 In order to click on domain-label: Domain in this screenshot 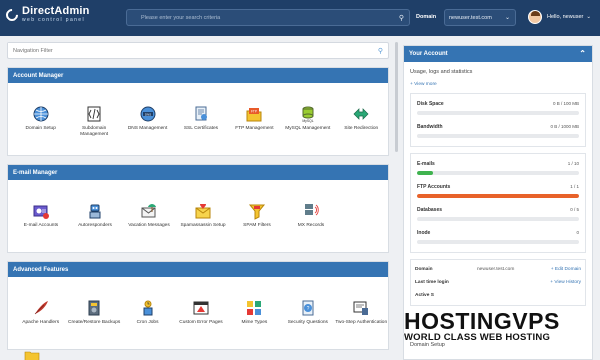, I will do `click(426, 17)`.